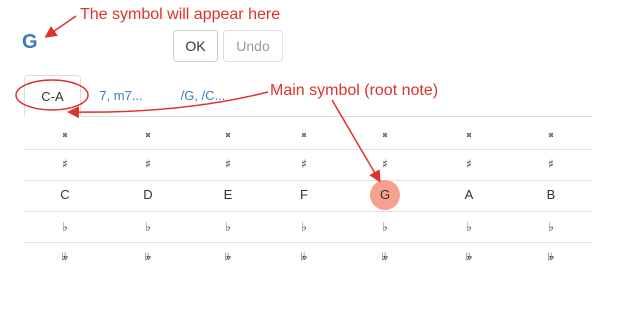  I want to click on annotation-arrow-symbol, so click(60, 26).